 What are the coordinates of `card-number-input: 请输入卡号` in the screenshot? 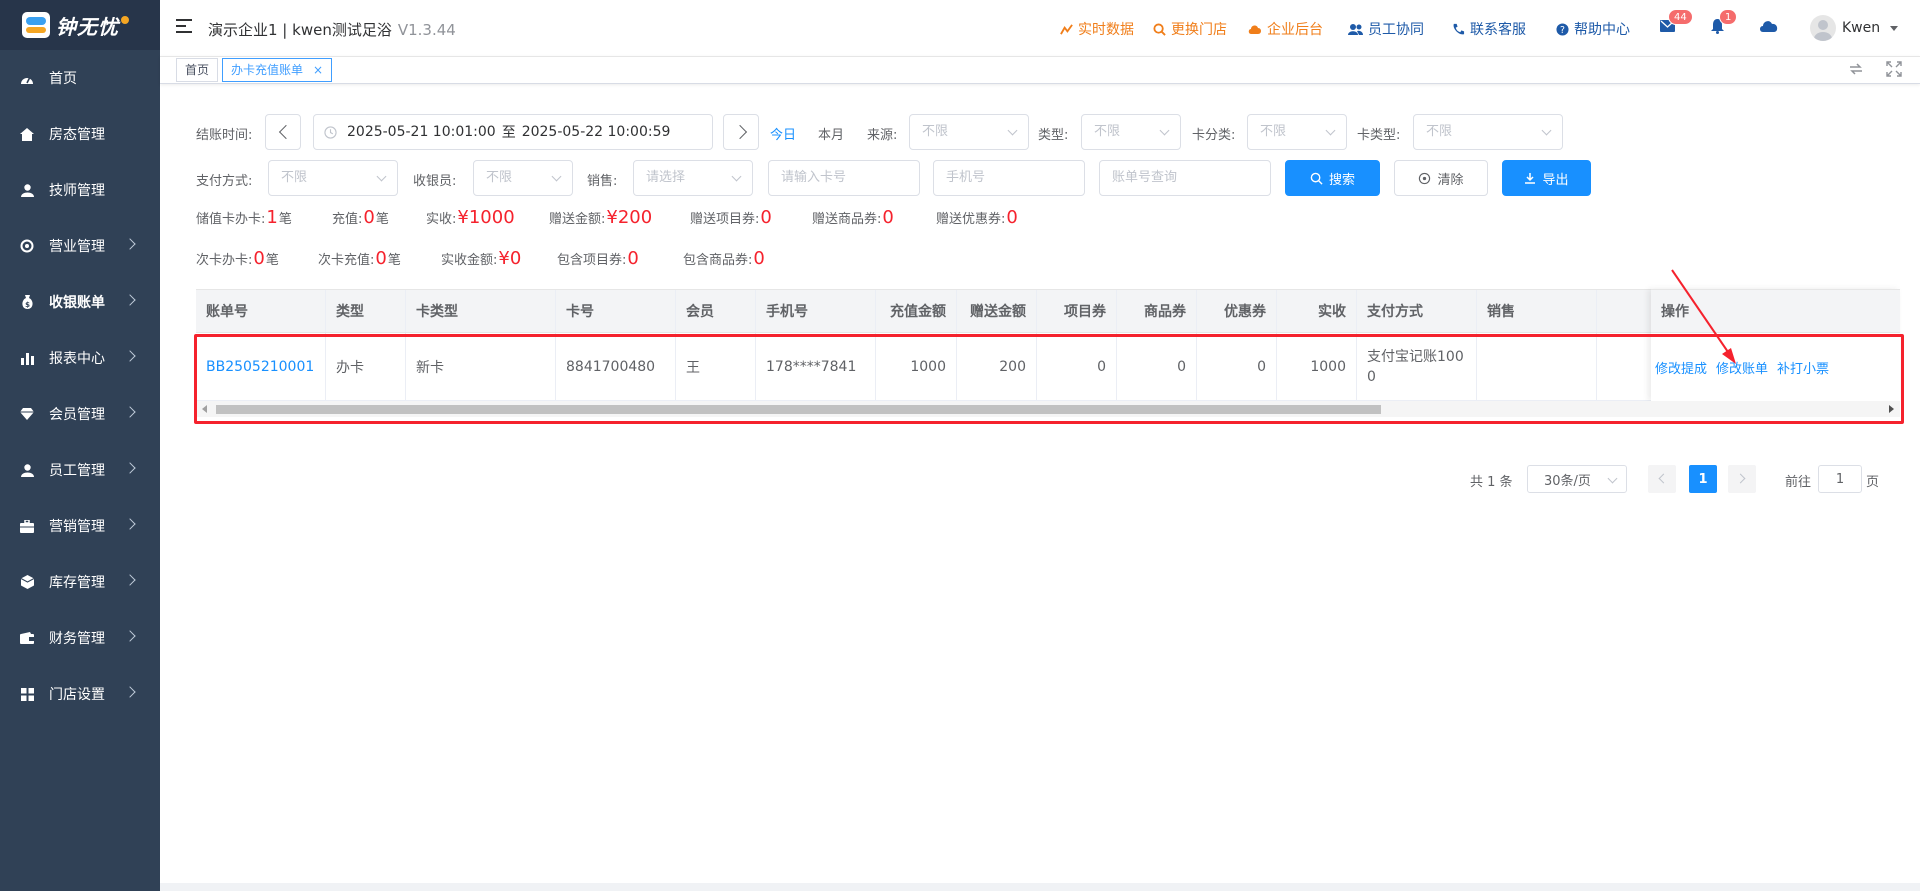 It's located at (844, 178).